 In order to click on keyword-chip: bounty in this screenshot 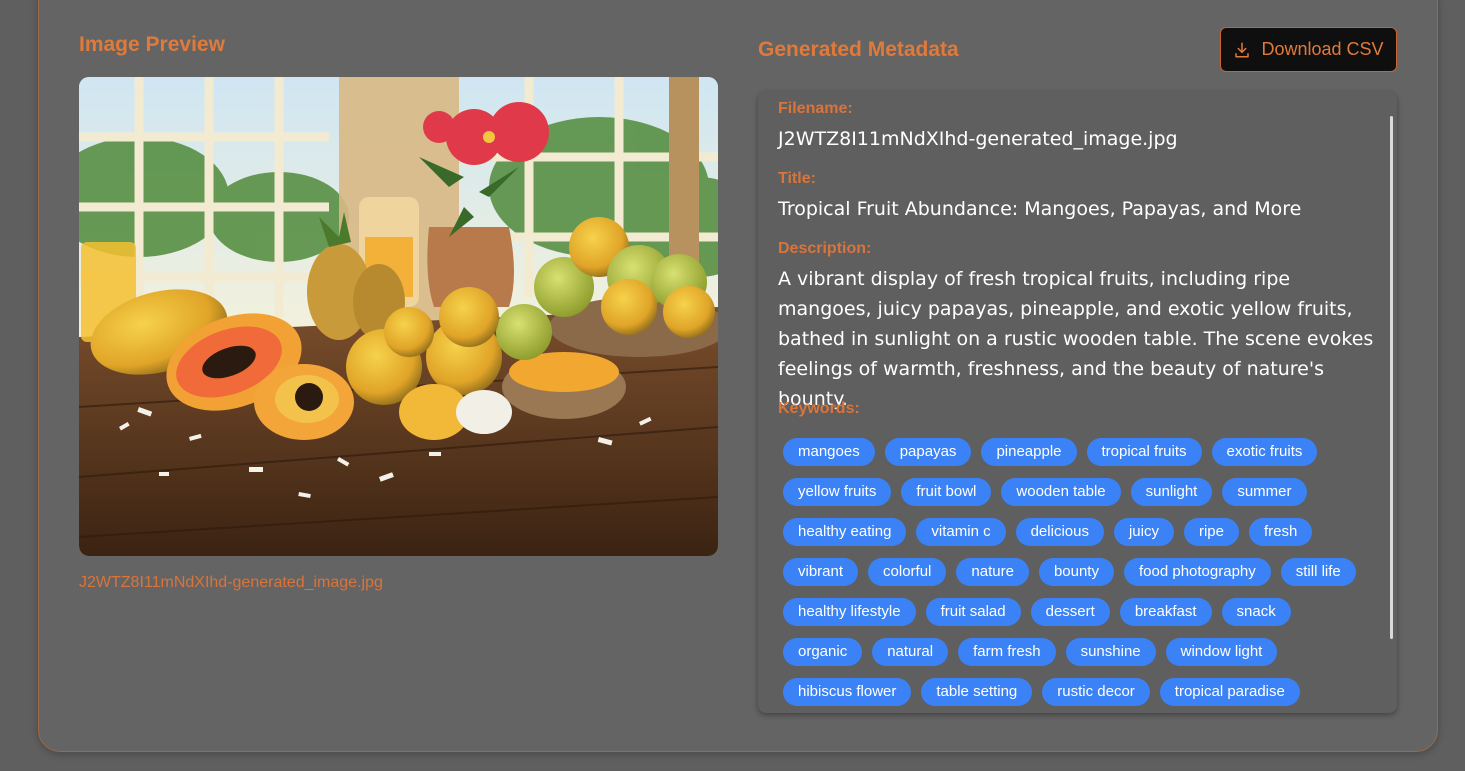, I will do `click(1076, 572)`.